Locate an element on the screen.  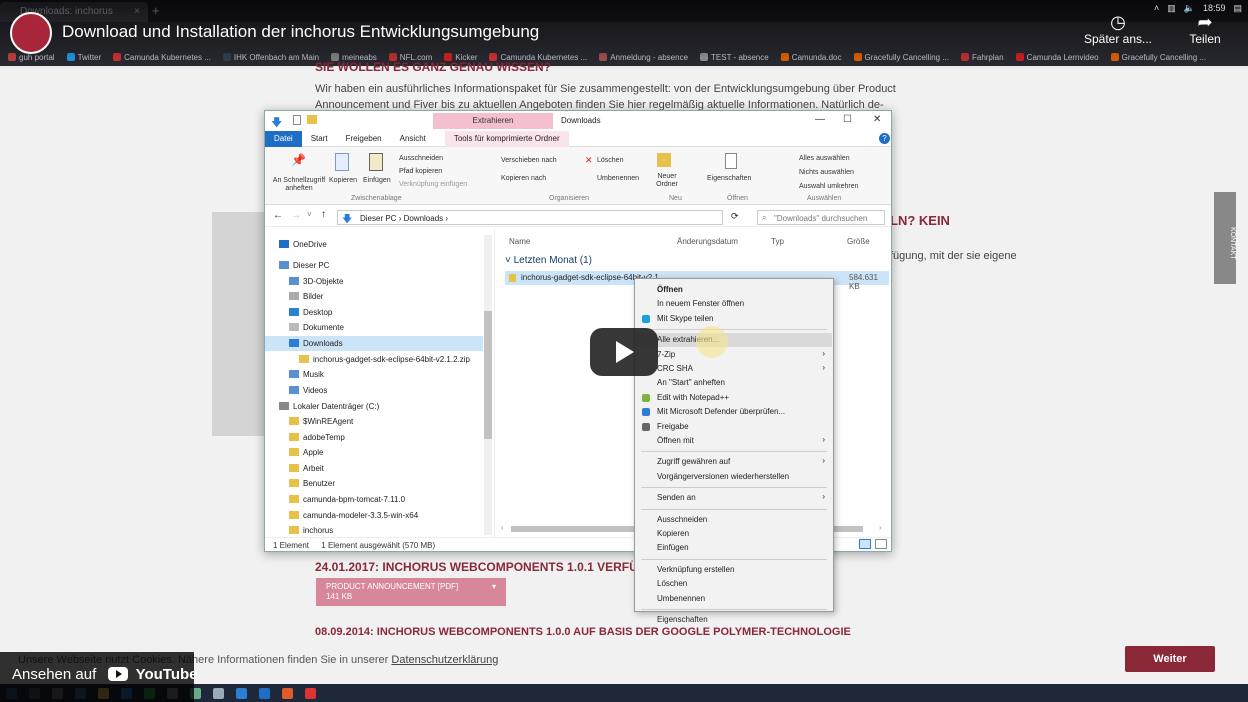
nav-item: OneDrive is located at coordinates (374, 244).